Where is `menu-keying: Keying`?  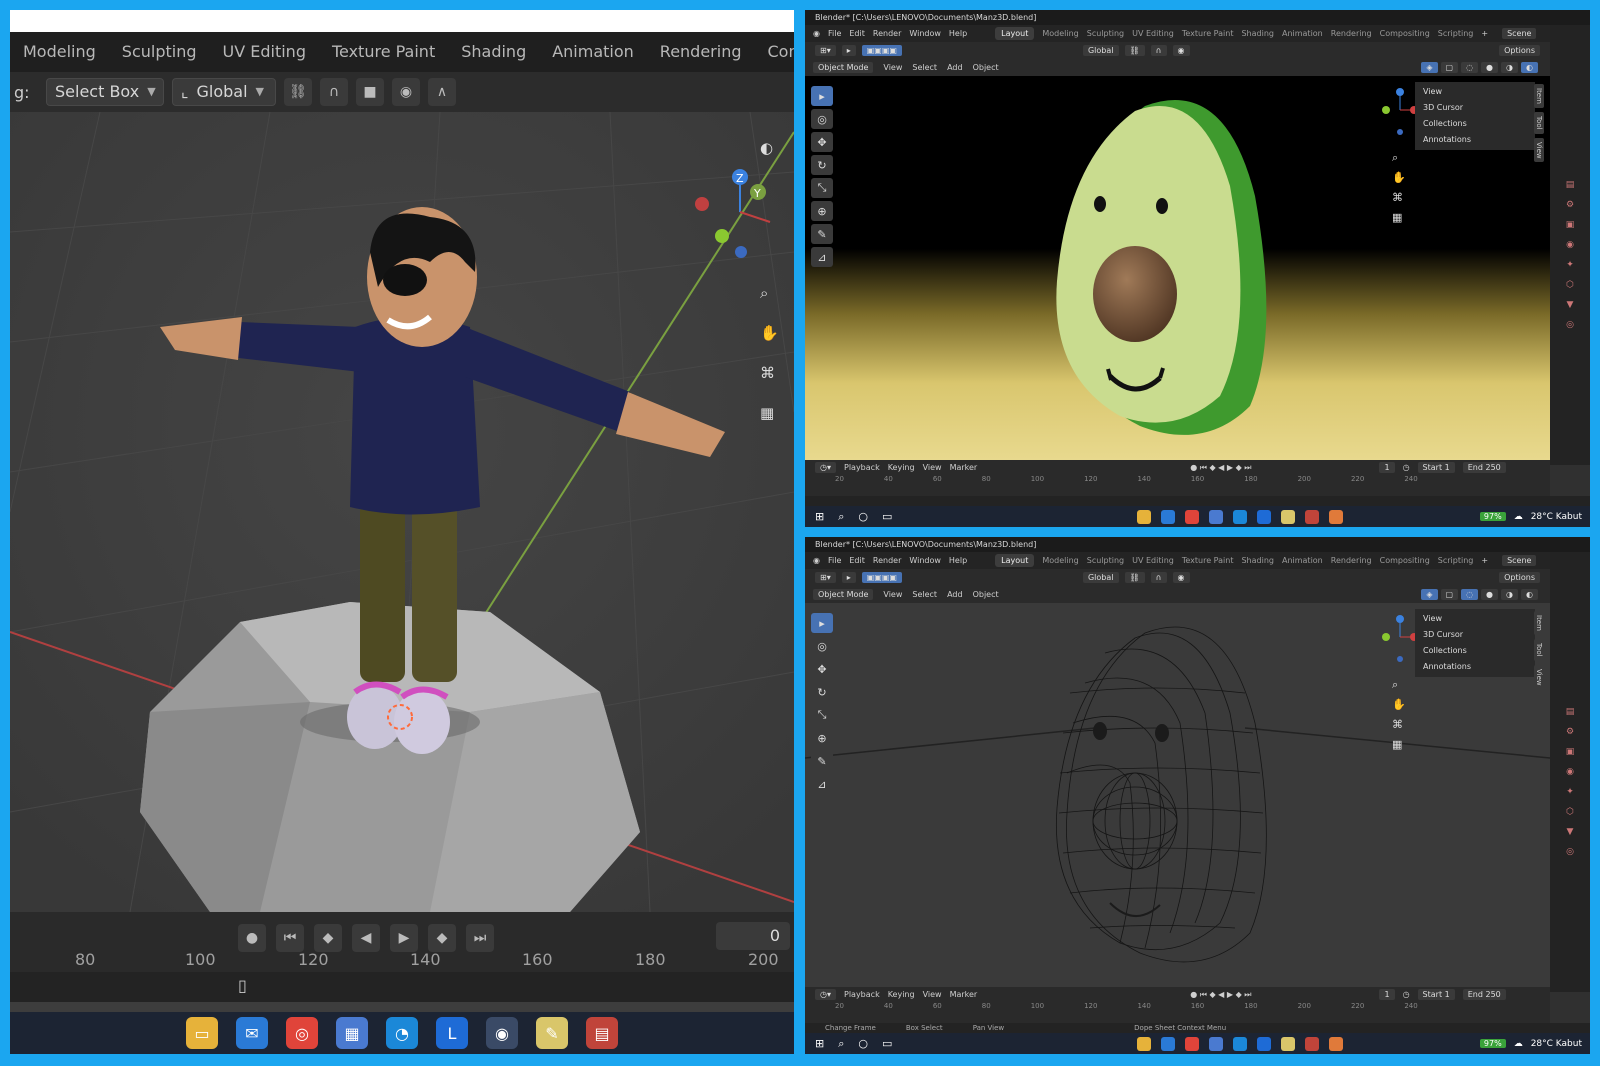
menu-keying: Keying is located at coordinates (901, 994).